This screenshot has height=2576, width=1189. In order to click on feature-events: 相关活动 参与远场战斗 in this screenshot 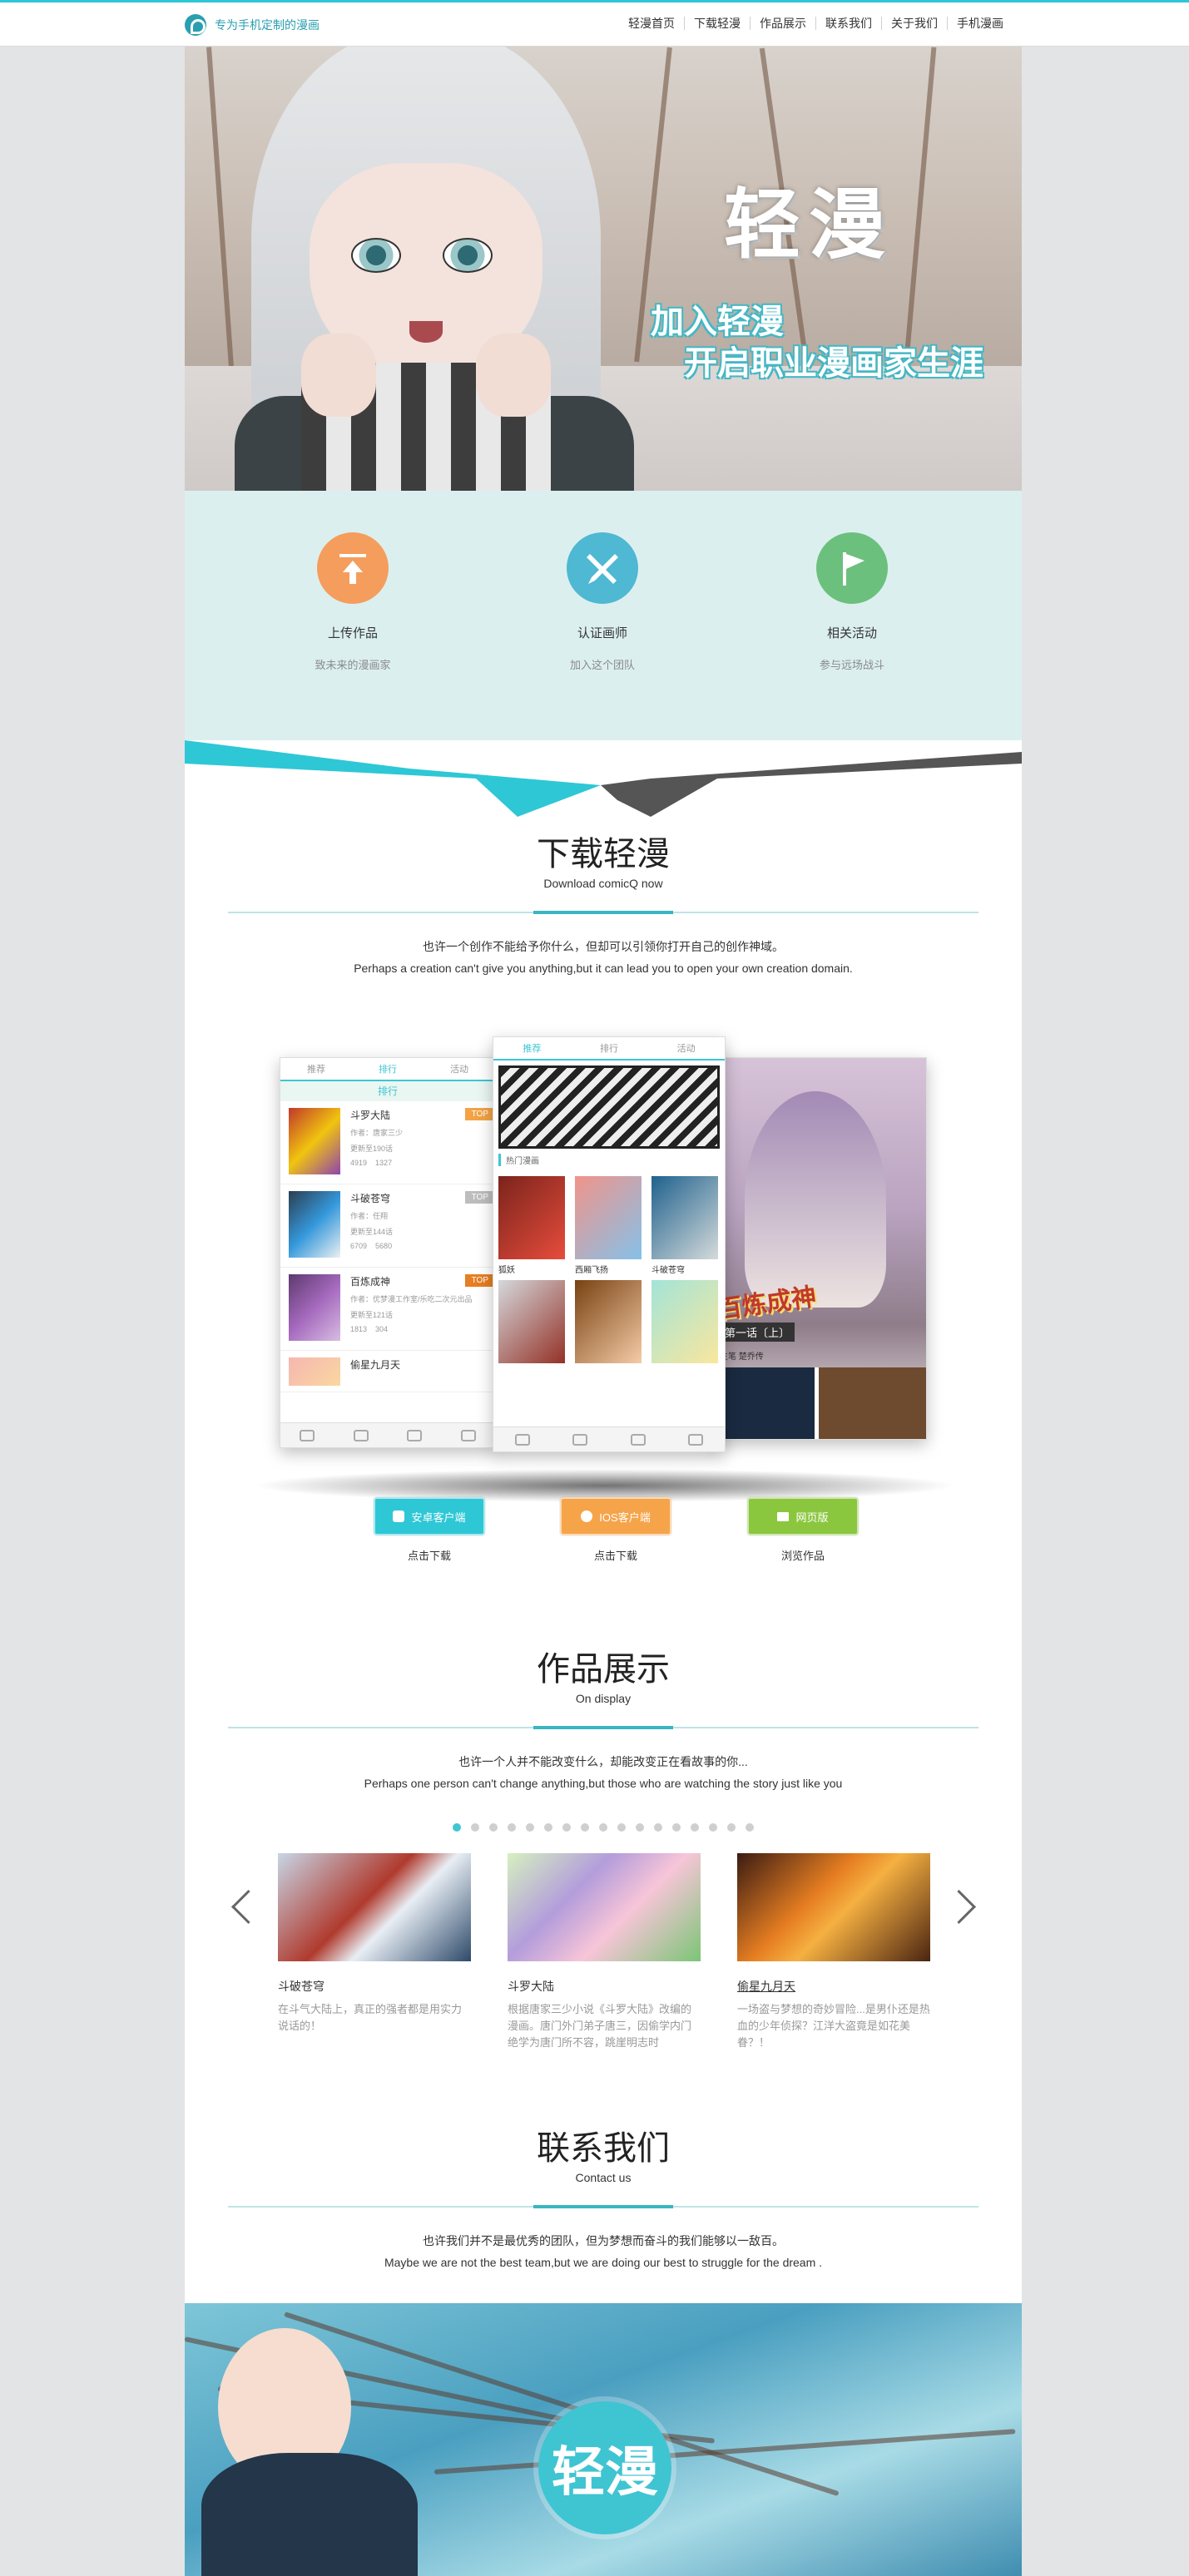, I will do `click(852, 602)`.